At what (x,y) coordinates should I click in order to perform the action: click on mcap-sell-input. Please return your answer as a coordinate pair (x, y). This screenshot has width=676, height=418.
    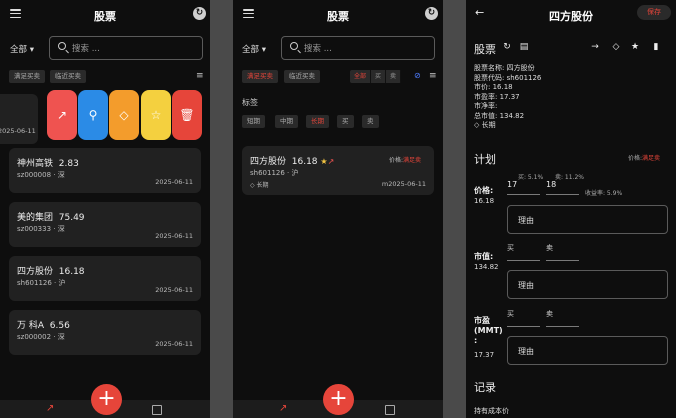
    Looking at the image, I should click on (562, 253).